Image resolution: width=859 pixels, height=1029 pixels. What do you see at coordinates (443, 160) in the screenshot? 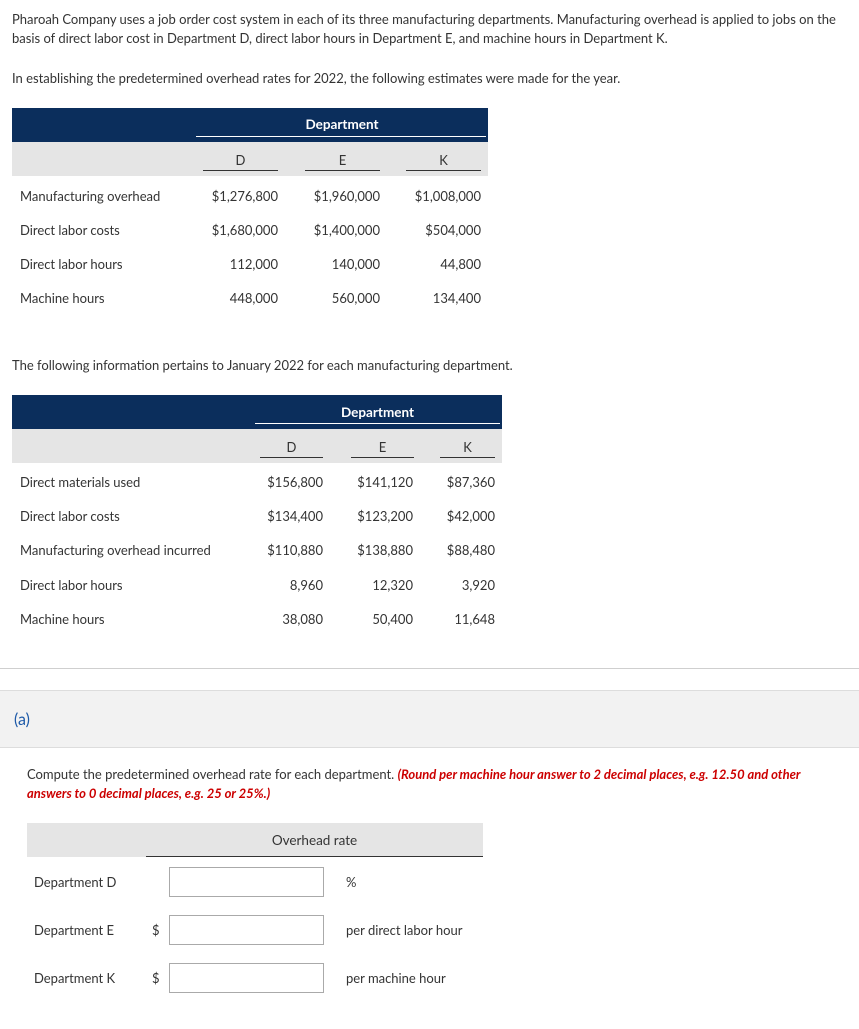
I see `table1-col-k: K` at bounding box center [443, 160].